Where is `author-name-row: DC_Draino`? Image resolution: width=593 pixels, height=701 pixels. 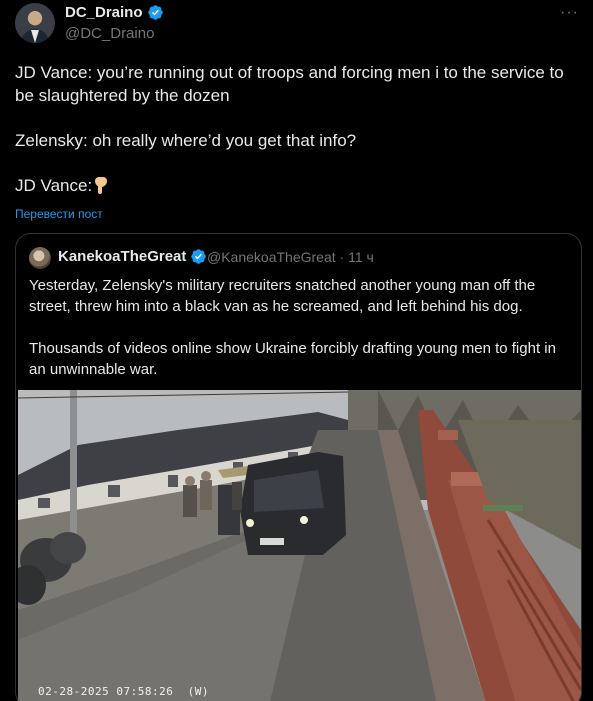
author-name-row: DC_Draino is located at coordinates (114, 12).